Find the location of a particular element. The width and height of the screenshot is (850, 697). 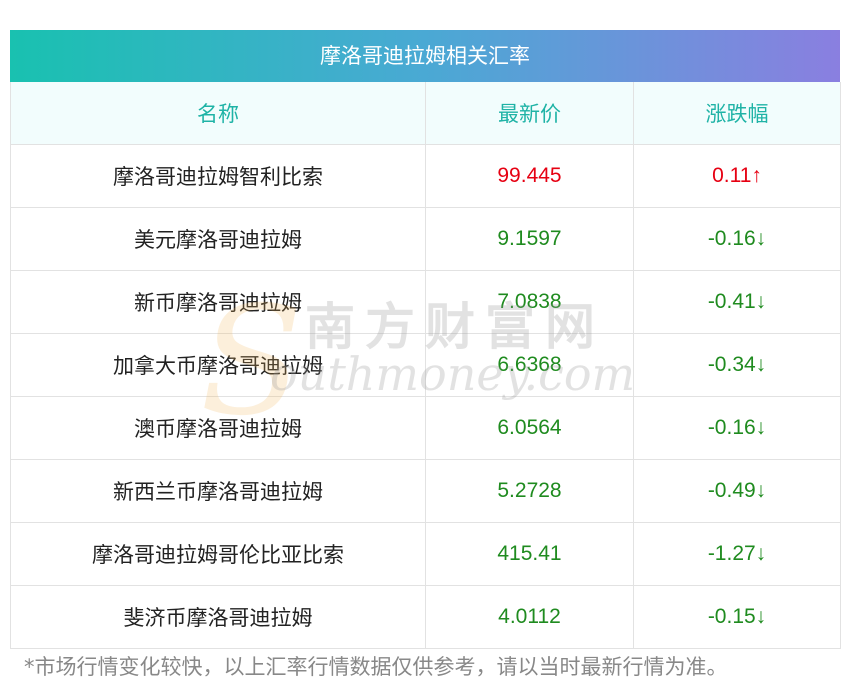

latest-price: 6.0564 is located at coordinates (529, 428).